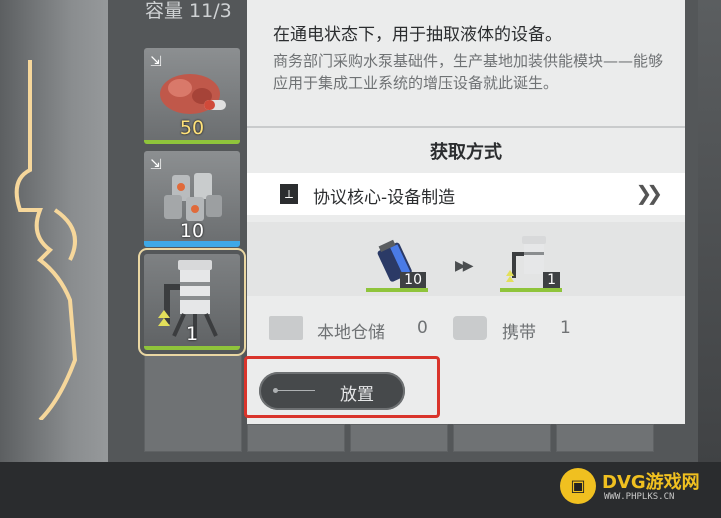 This screenshot has width=721, height=518. What do you see at coordinates (397, 290) in the screenshot?
I see `recipe-input-bar` at bounding box center [397, 290].